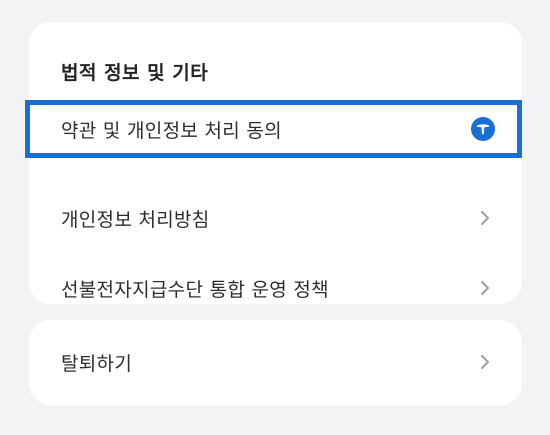  Describe the element at coordinates (135, 219) in the screenshot. I see `privacy-policy-label: 개인정보 처리방침` at that location.